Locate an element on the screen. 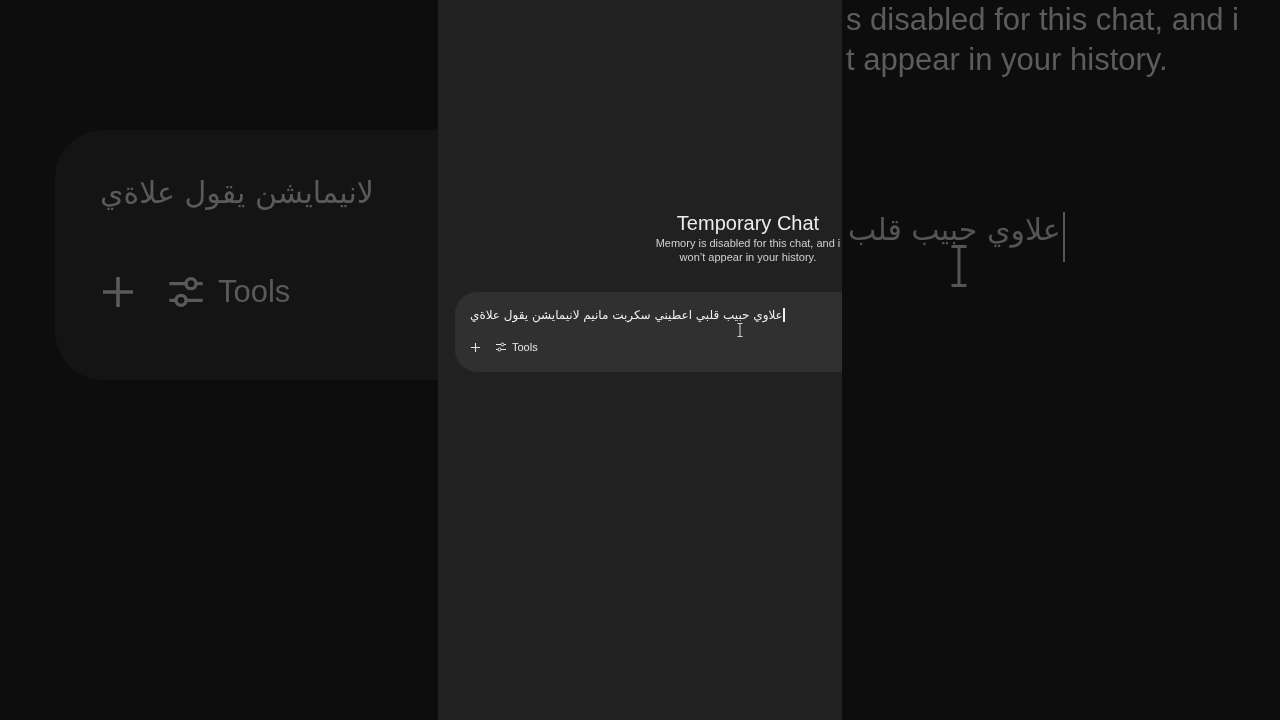 This screenshot has width=1280, height=720. subtitle-text: Memory is disabled for this chat, and i is located at coordinates (748, 243).